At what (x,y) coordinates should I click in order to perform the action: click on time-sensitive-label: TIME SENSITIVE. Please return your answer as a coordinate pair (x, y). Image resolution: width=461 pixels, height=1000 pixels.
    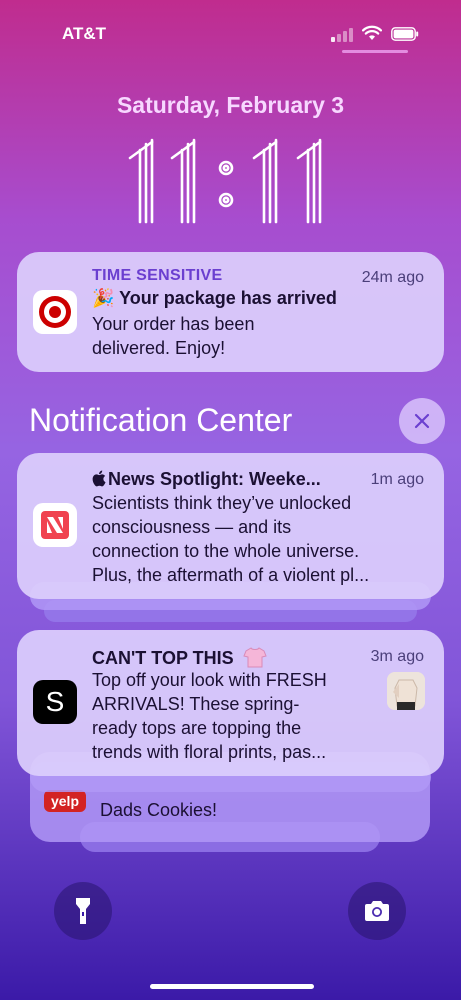
    Looking at the image, I should click on (157, 275).